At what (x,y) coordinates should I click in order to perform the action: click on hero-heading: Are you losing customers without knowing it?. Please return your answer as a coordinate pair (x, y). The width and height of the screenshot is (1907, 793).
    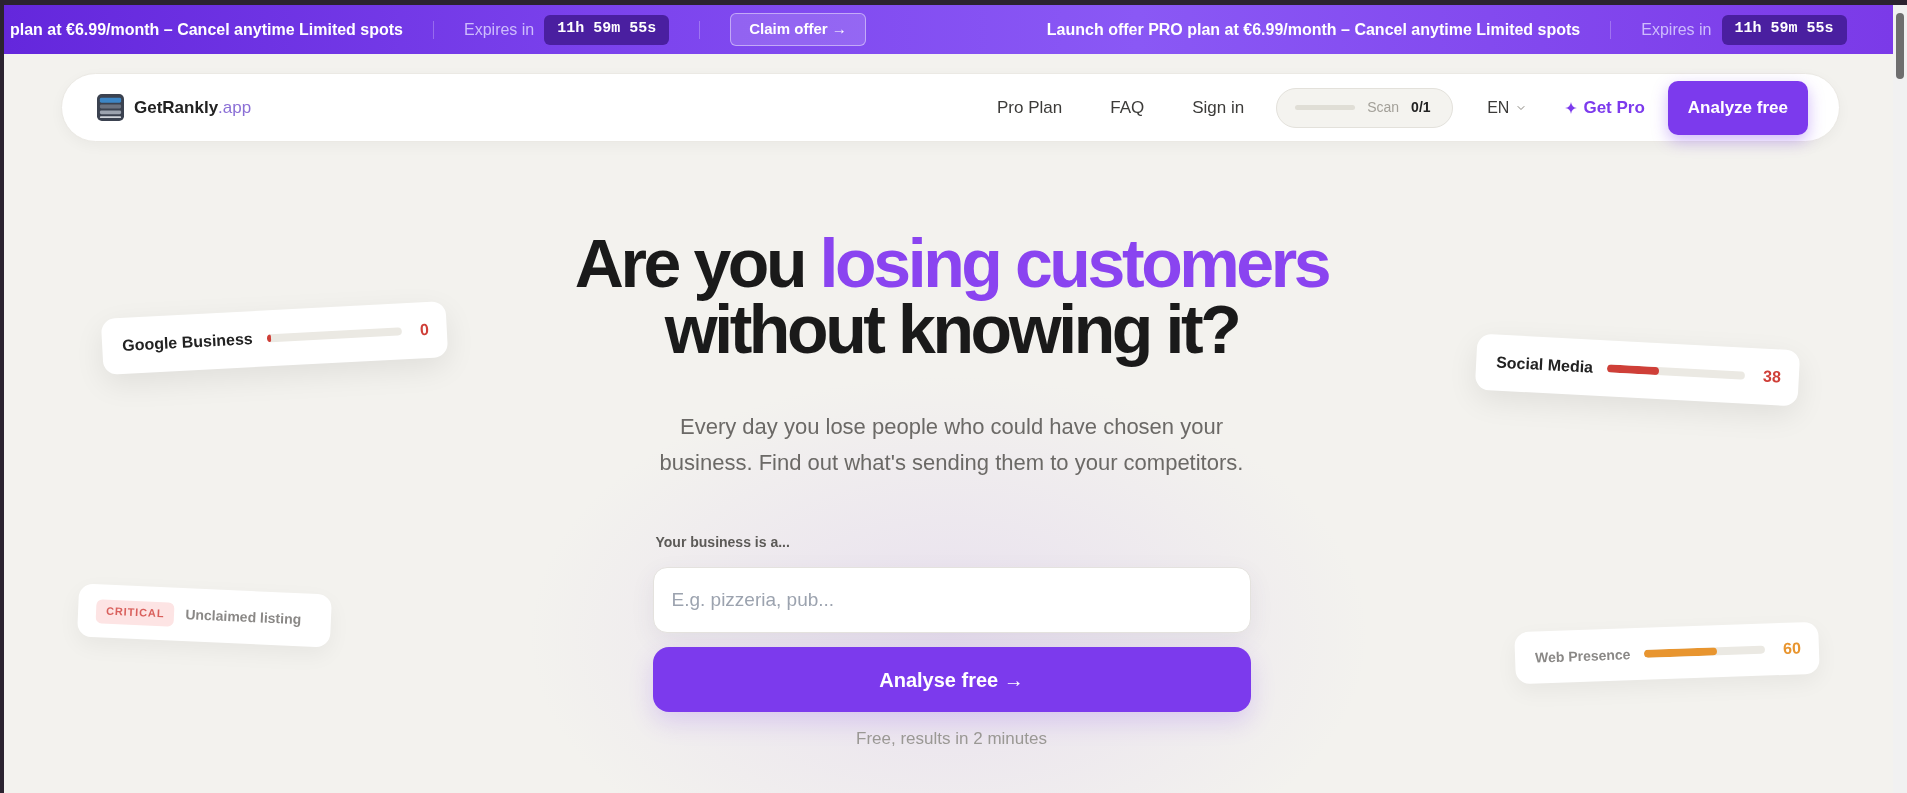
    Looking at the image, I should click on (951, 297).